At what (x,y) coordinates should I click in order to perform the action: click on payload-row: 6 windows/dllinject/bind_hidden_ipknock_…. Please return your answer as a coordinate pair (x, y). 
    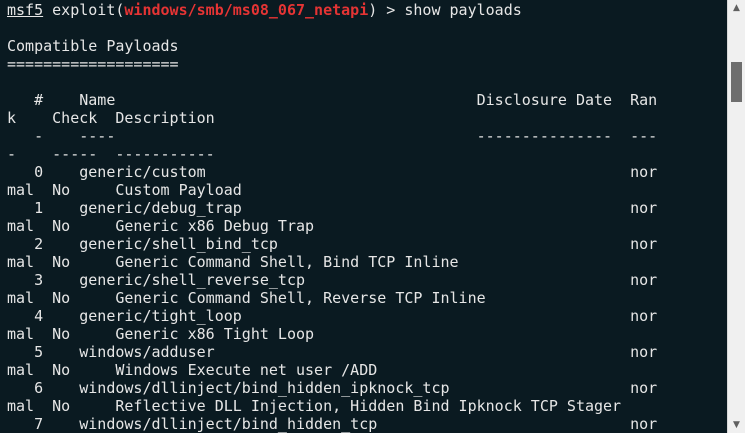
    Looking at the image, I should click on (332, 388).